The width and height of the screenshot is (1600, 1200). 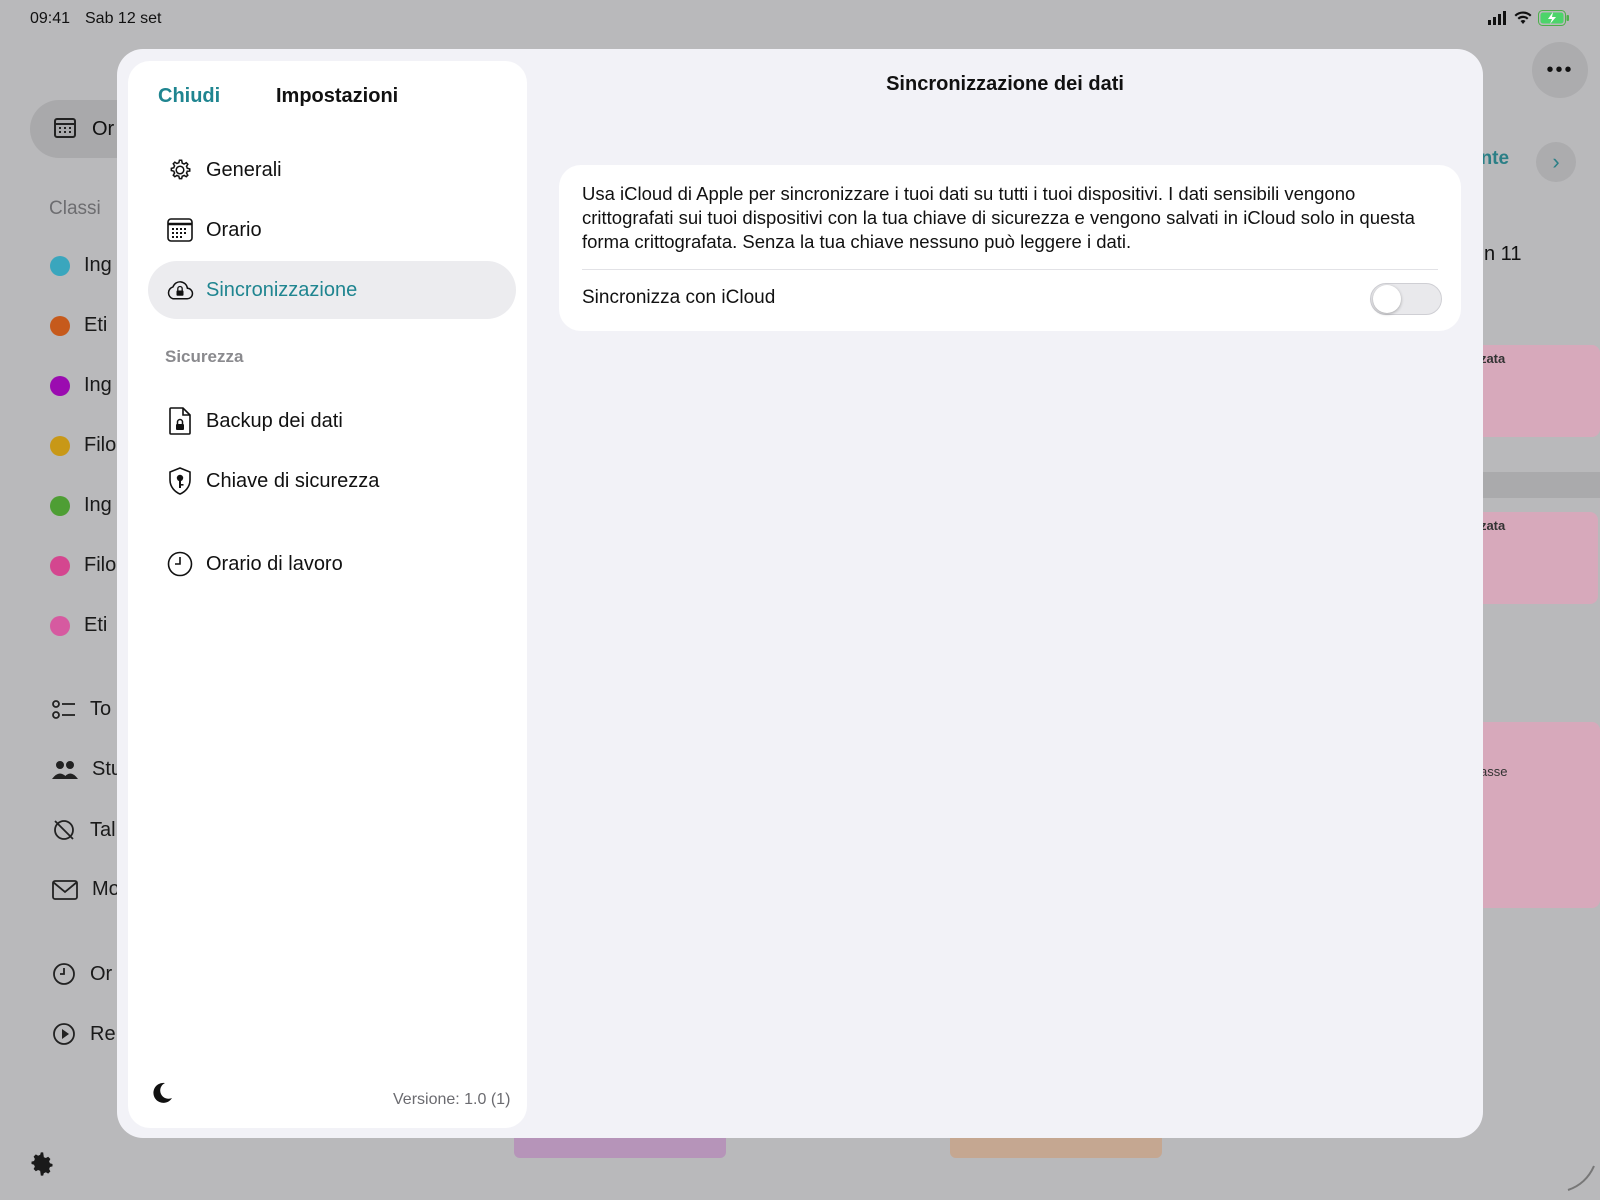 What do you see at coordinates (64, 830) in the screenshot?
I see `timer-off-icon` at bounding box center [64, 830].